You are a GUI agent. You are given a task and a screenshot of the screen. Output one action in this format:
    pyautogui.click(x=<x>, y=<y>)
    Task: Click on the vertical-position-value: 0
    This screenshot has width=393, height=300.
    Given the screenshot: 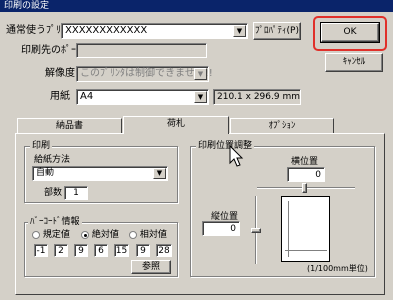 What is the action you would take?
    pyautogui.click(x=233, y=229)
    